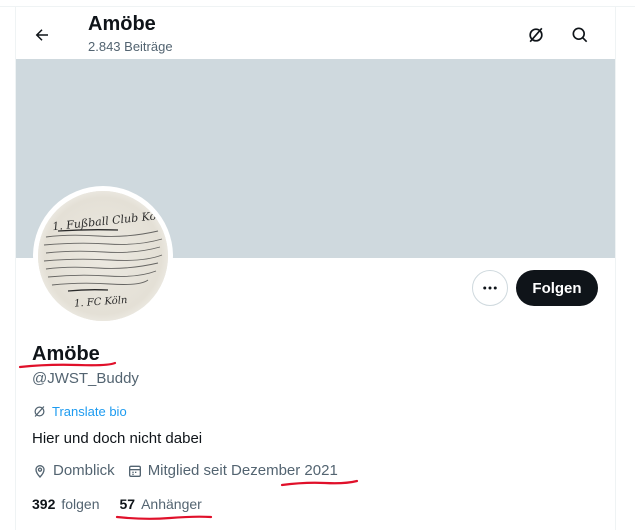 This screenshot has height=530, width=635. What do you see at coordinates (317, 3) in the screenshot?
I see `window-top-edge` at bounding box center [317, 3].